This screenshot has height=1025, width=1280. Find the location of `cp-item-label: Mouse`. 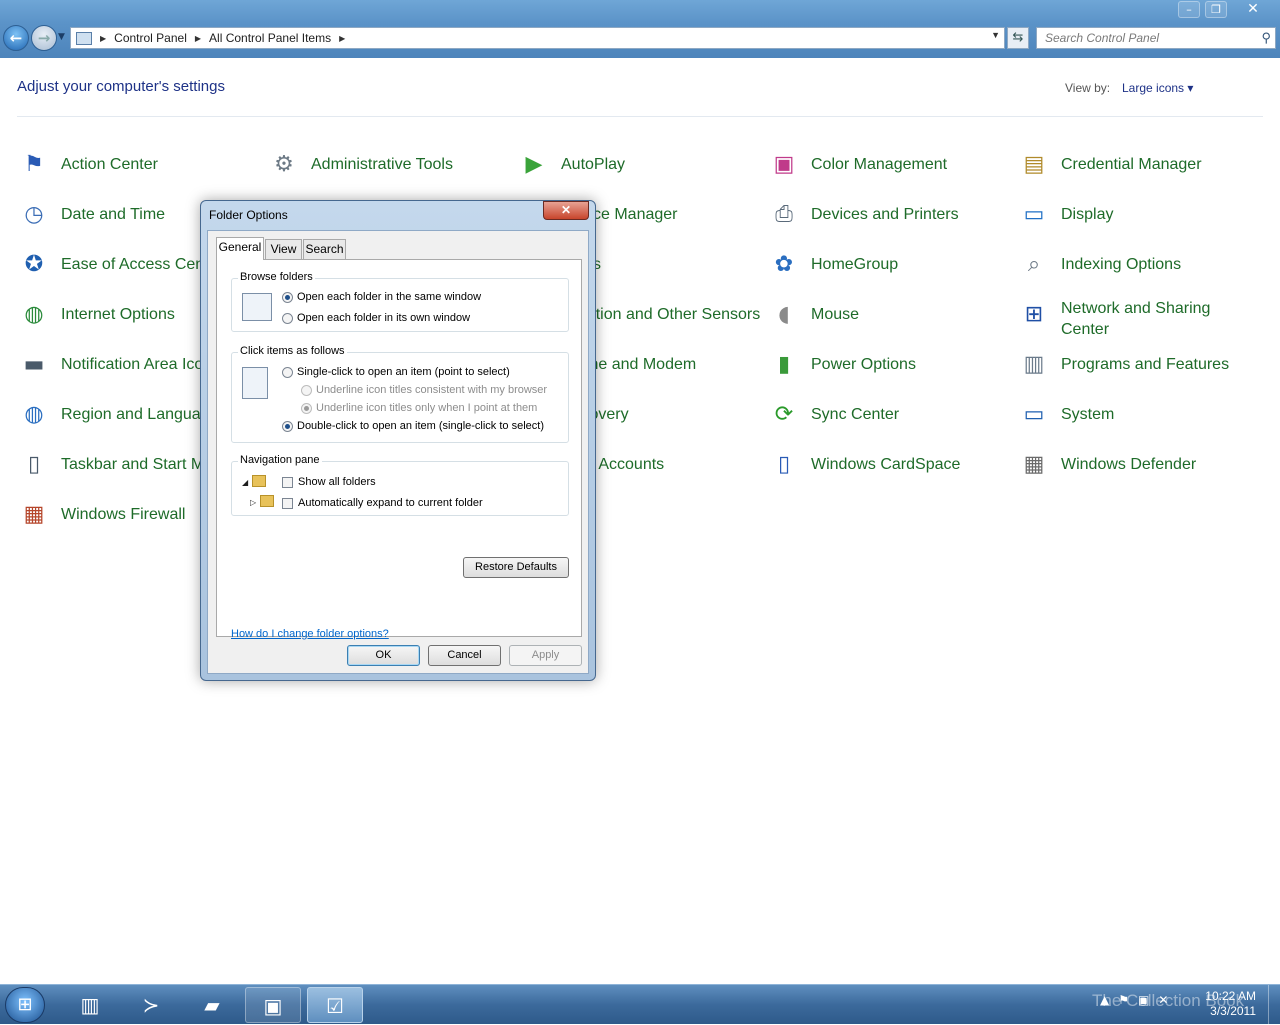

cp-item-label: Mouse is located at coordinates (835, 314).